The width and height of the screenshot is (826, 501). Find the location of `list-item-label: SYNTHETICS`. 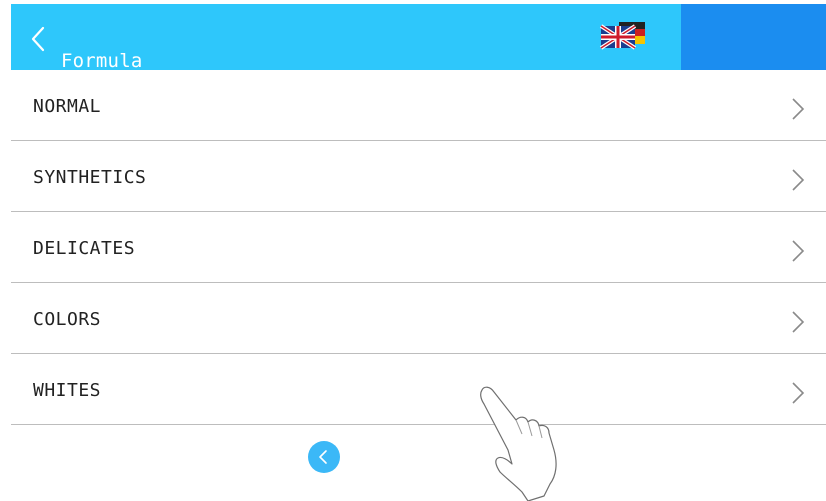

list-item-label: SYNTHETICS is located at coordinates (90, 177).